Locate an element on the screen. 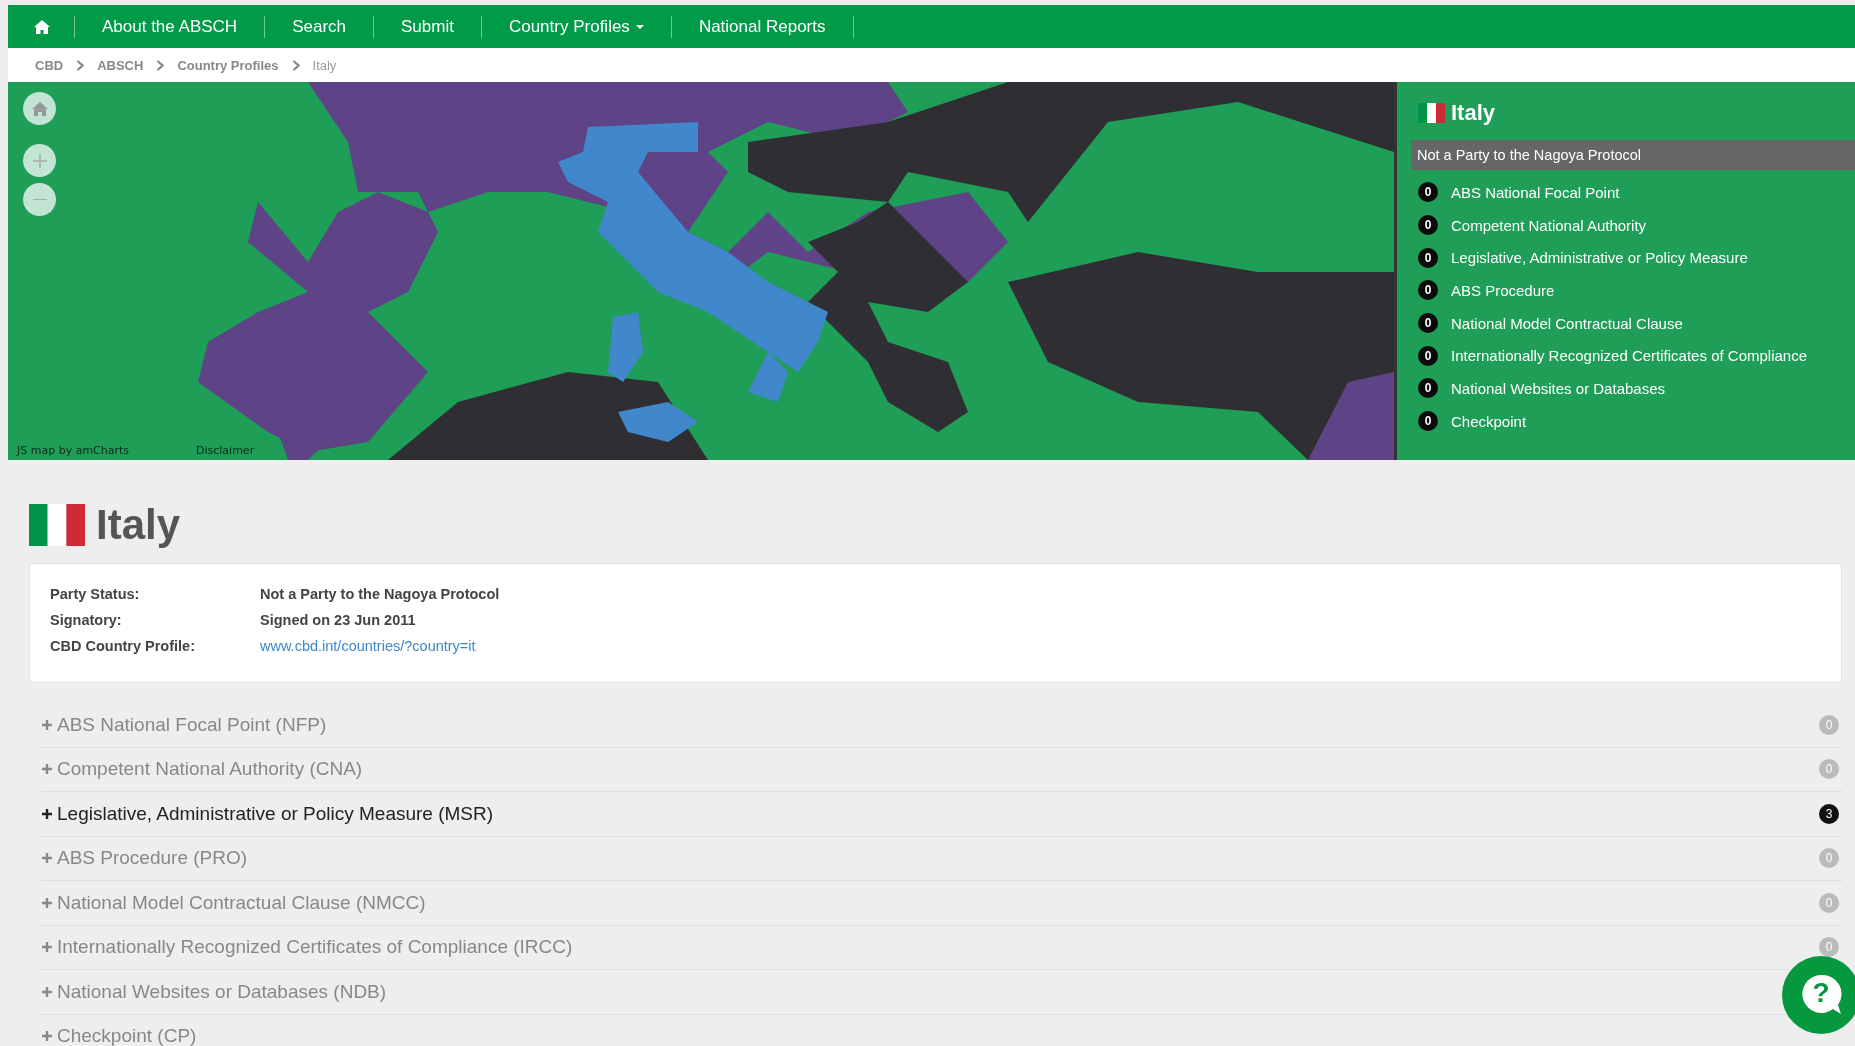 Image resolution: width=1855 pixels, height=1046 pixels. section-header: Internationally Recognized Certificates of Compliance (IRCC) is located at coordinates (315, 947).